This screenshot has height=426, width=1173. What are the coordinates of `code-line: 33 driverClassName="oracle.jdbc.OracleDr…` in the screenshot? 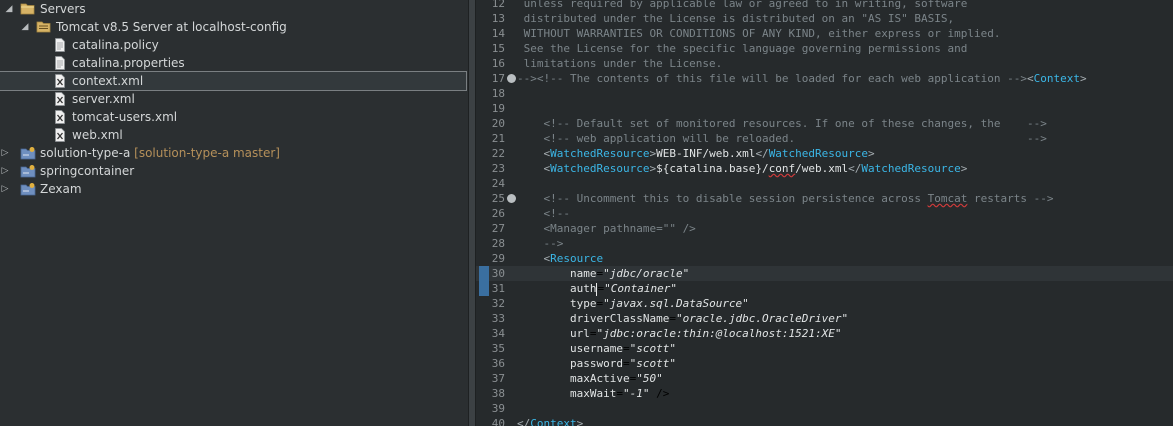 It's located at (824, 318).